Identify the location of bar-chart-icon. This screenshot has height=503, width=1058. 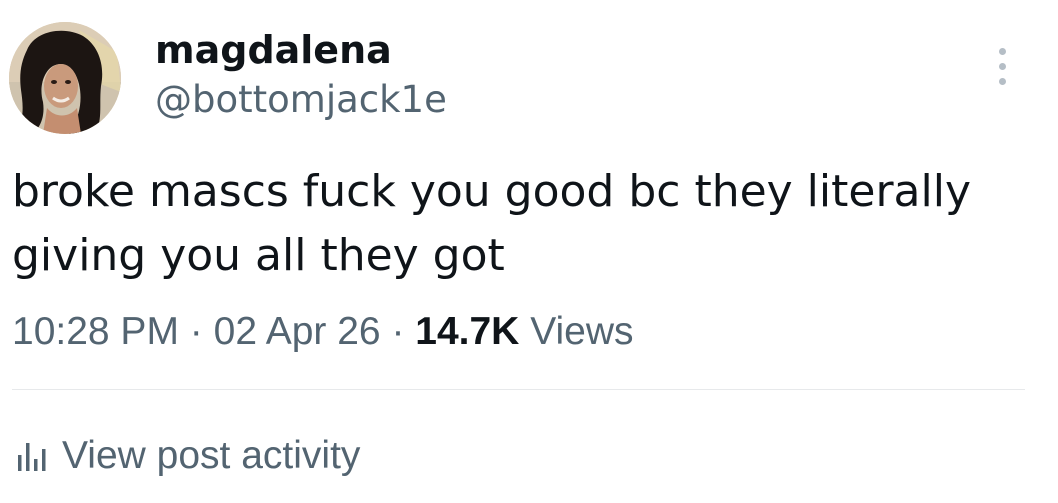
(32, 457).